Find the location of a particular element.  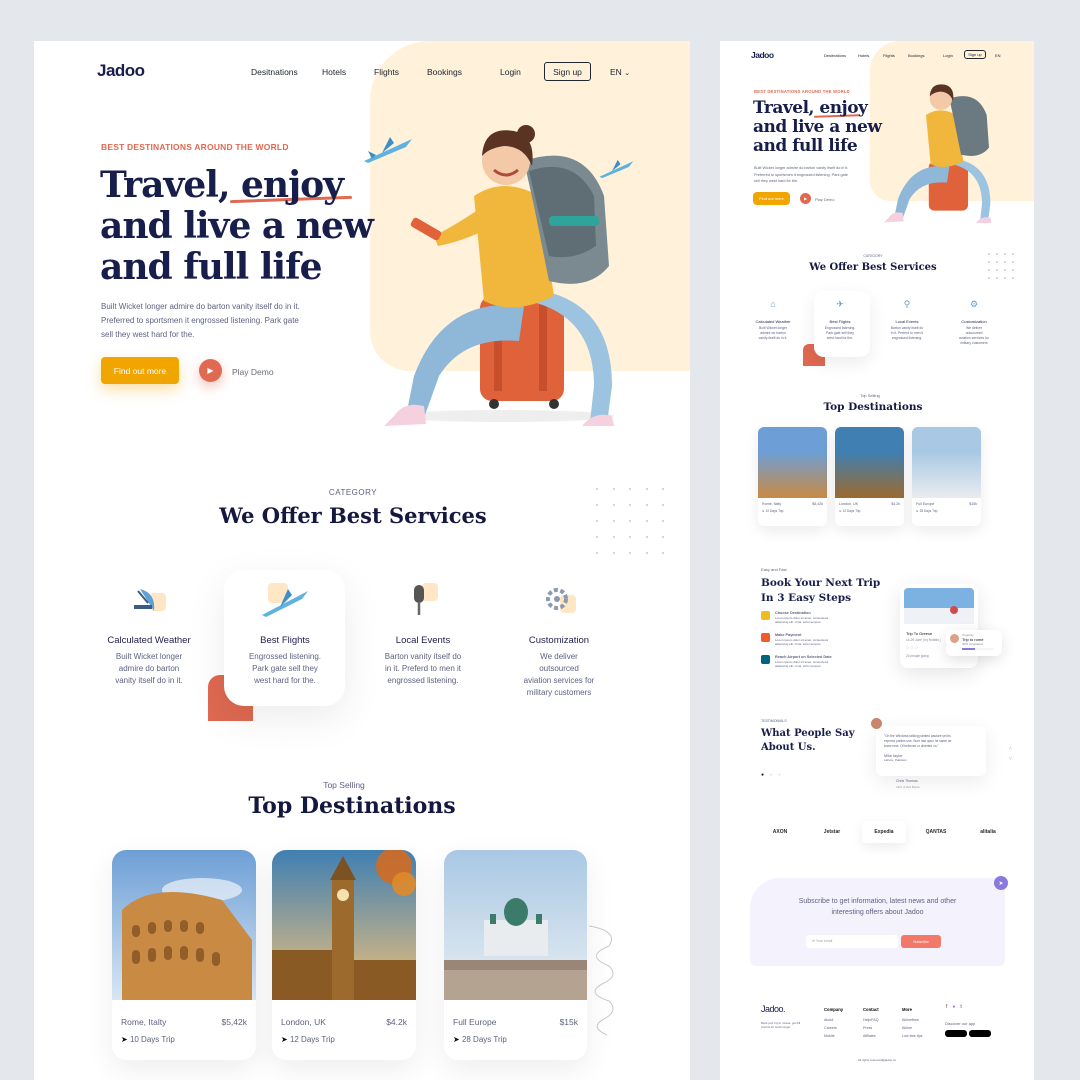

social-icons: f●t is located at coordinates (956, 1007).